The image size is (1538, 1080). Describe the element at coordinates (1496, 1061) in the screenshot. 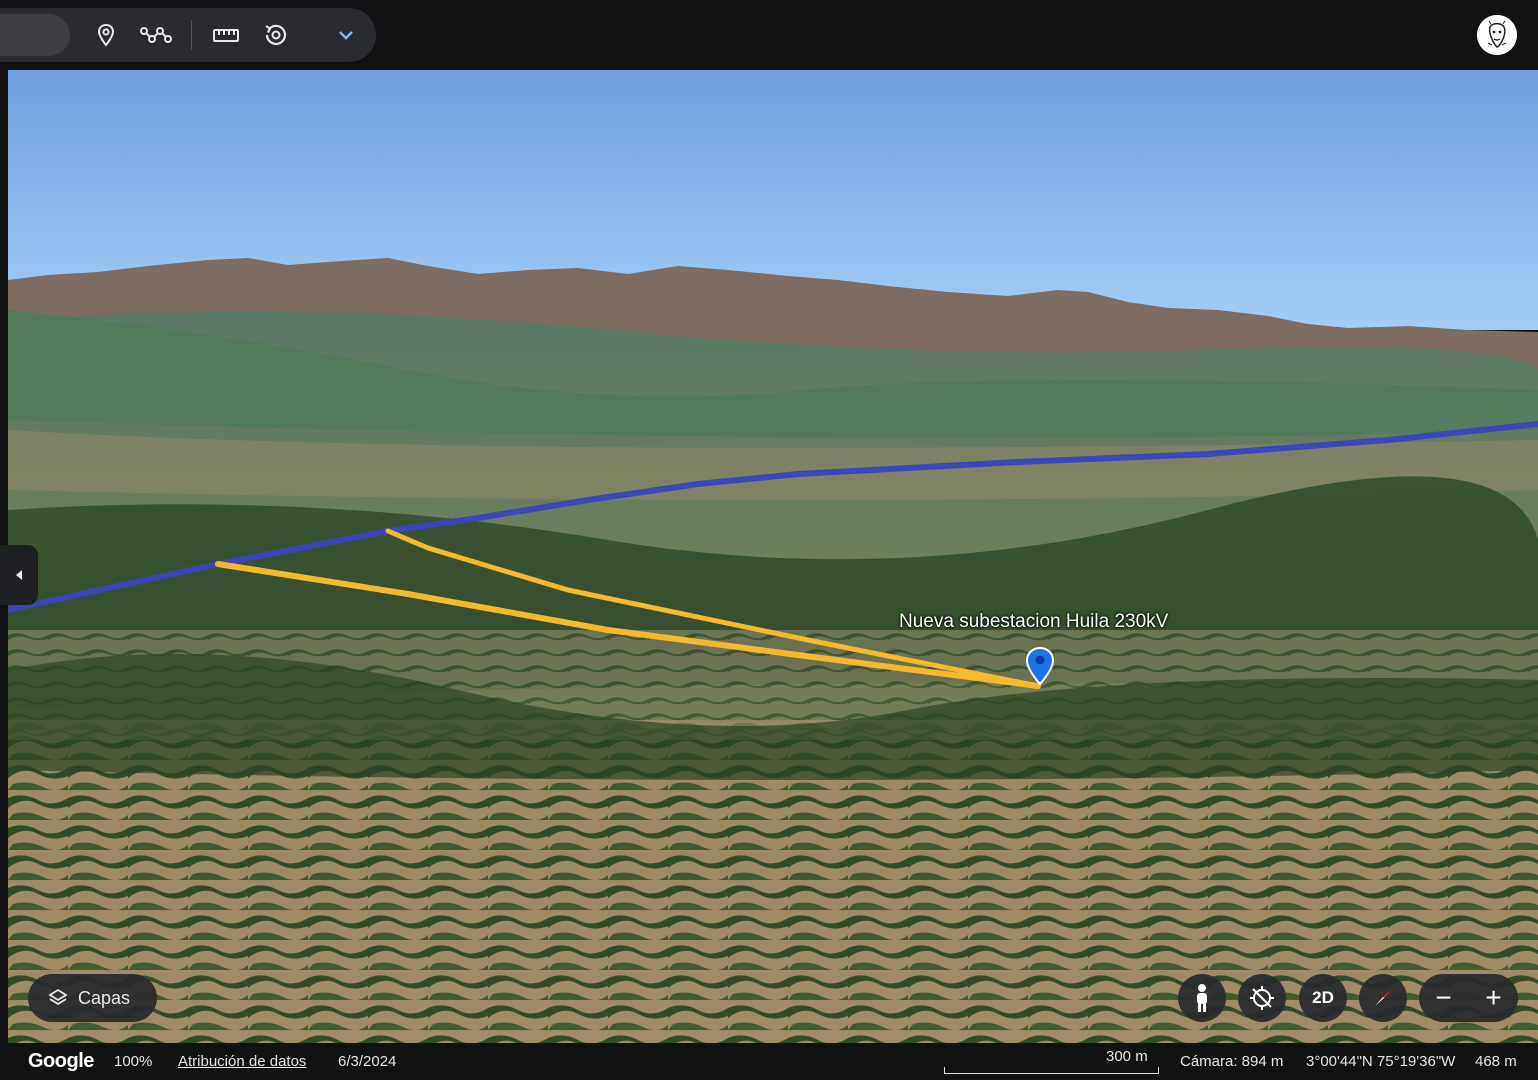

I see `elevation: 468 m` at that location.